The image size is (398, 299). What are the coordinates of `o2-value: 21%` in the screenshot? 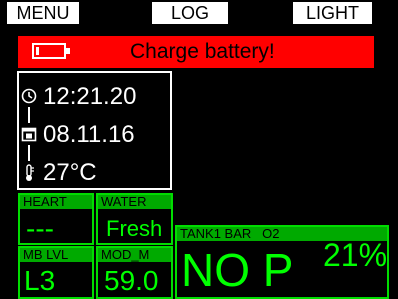 It's located at (355, 255).